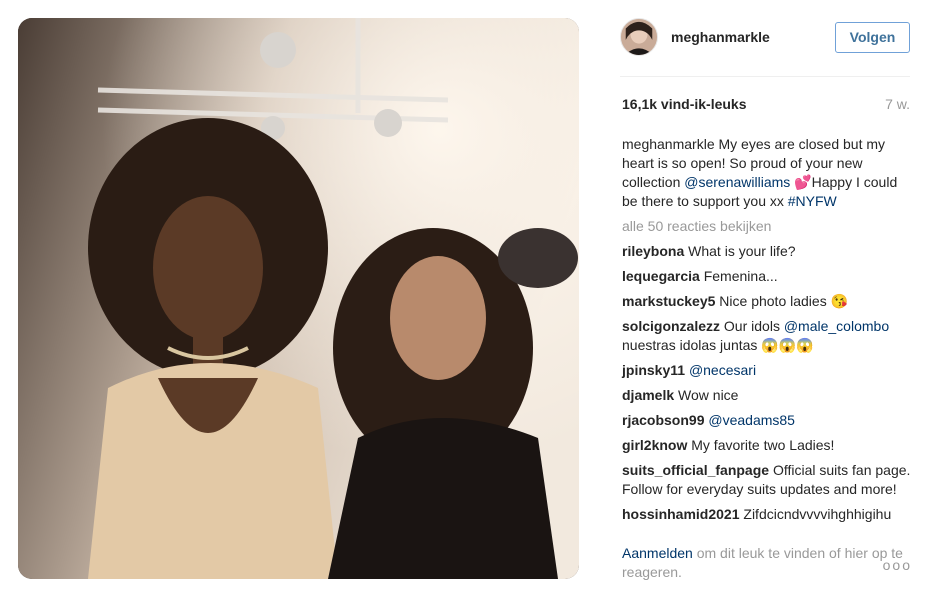  What do you see at coordinates (767, 370) in the screenshot?
I see `comment: jpinsky11 @necesari` at bounding box center [767, 370].